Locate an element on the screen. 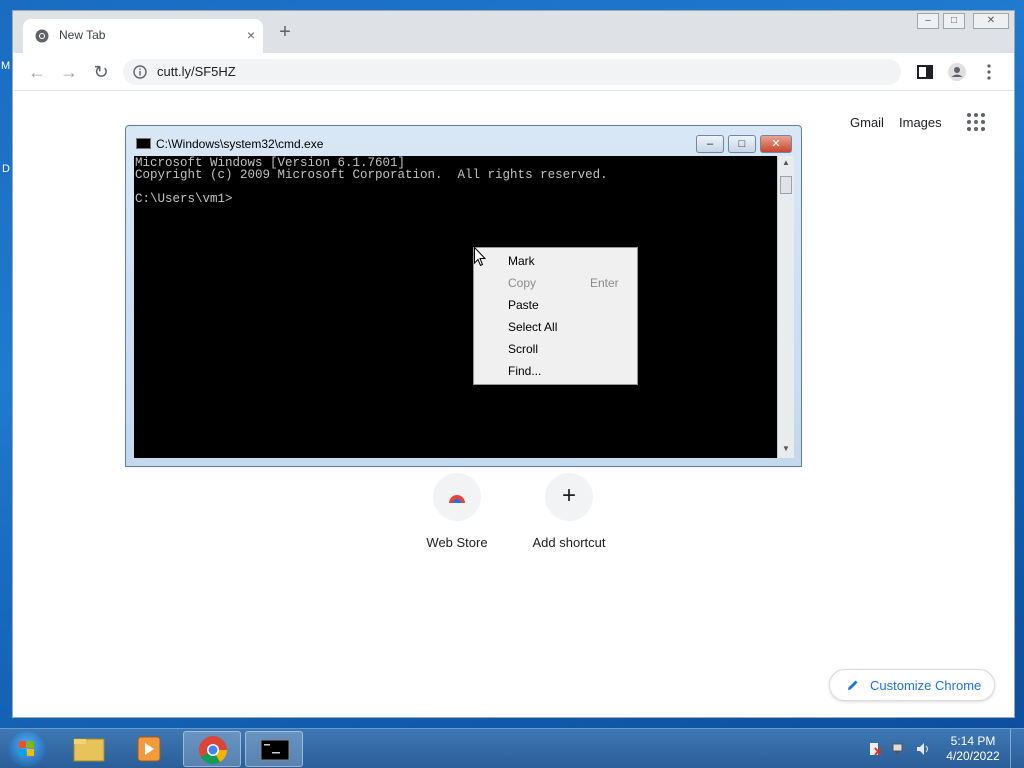 The image size is (1024, 768). new-tab-button: + is located at coordinates (285, 32).